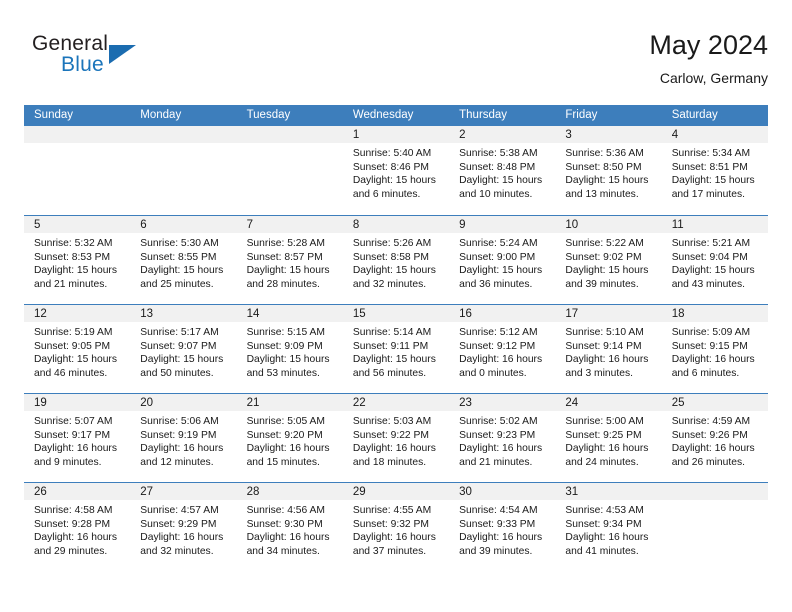 Image resolution: width=792 pixels, height=612 pixels. I want to click on day-number: 2, so click(502, 134).